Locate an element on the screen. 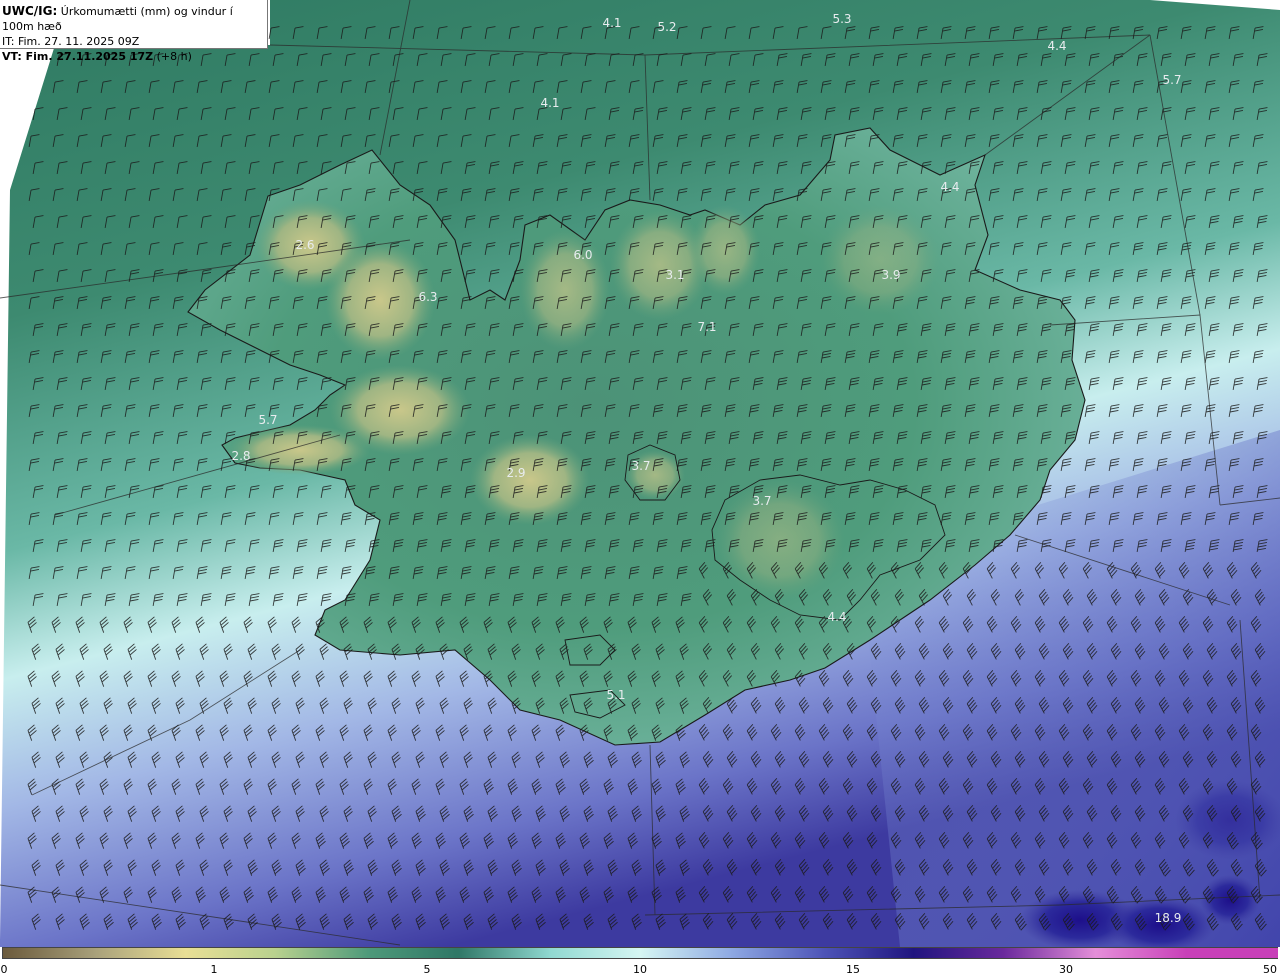 This screenshot has width=1280, height=978. colorbar-tick-15: 15 is located at coordinates (853, 969).